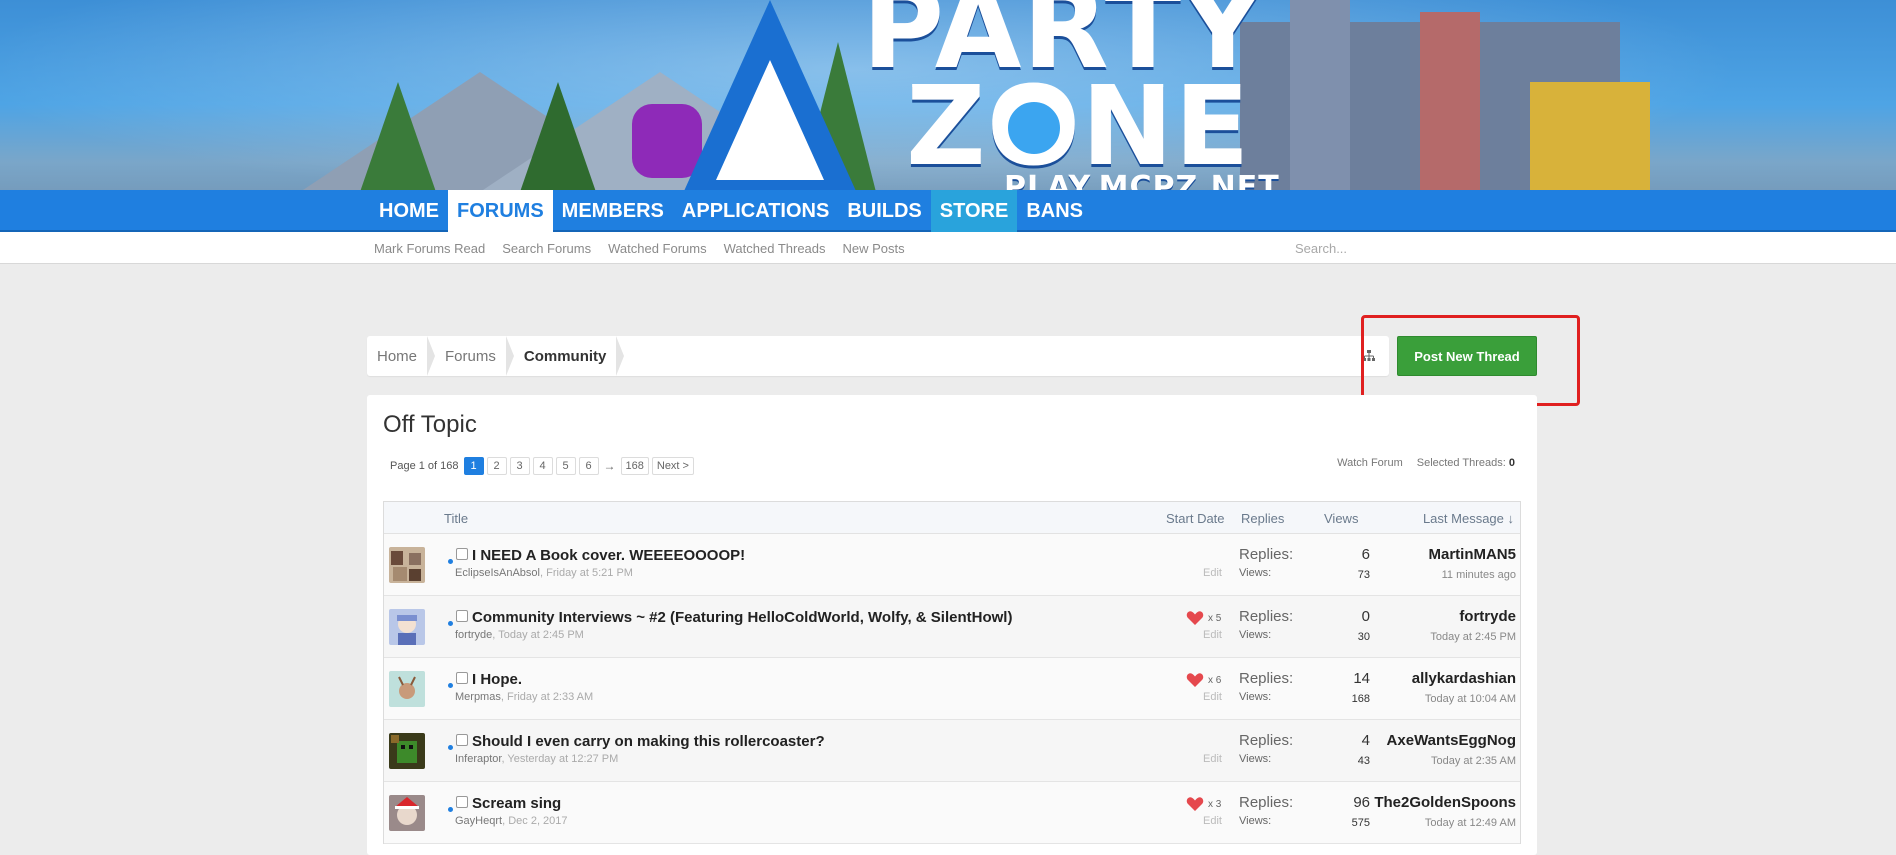 This screenshot has height=855, width=1896. I want to click on last-post-time: Today at 10:04 AM, so click(1470, 699).